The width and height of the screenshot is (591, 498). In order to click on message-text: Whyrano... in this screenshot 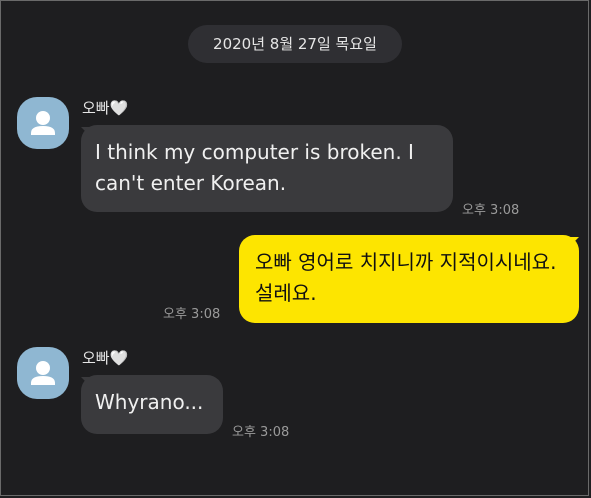, I will do `click(149, 402)`.